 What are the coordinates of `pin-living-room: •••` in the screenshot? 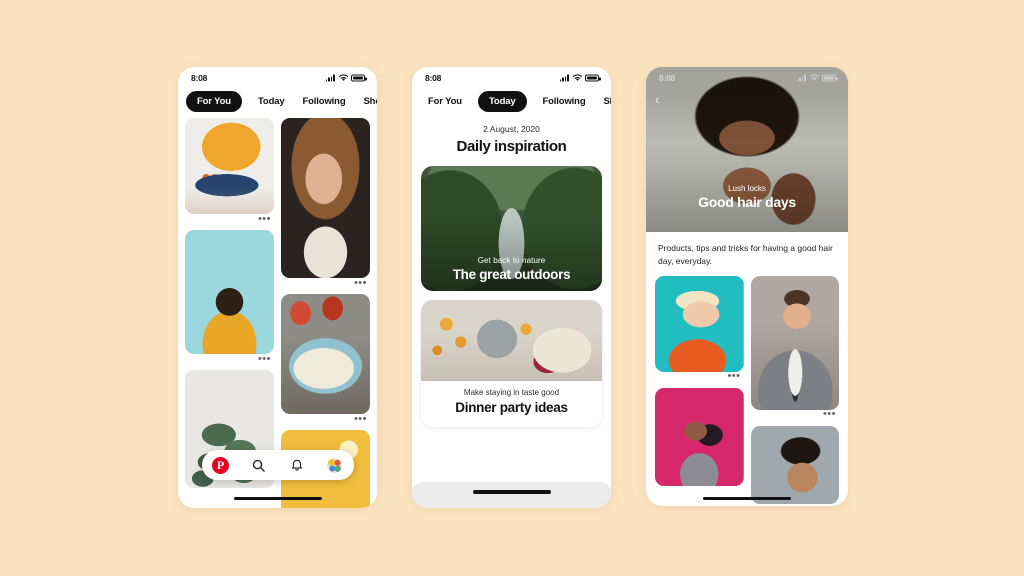 It's located at (229, 172).